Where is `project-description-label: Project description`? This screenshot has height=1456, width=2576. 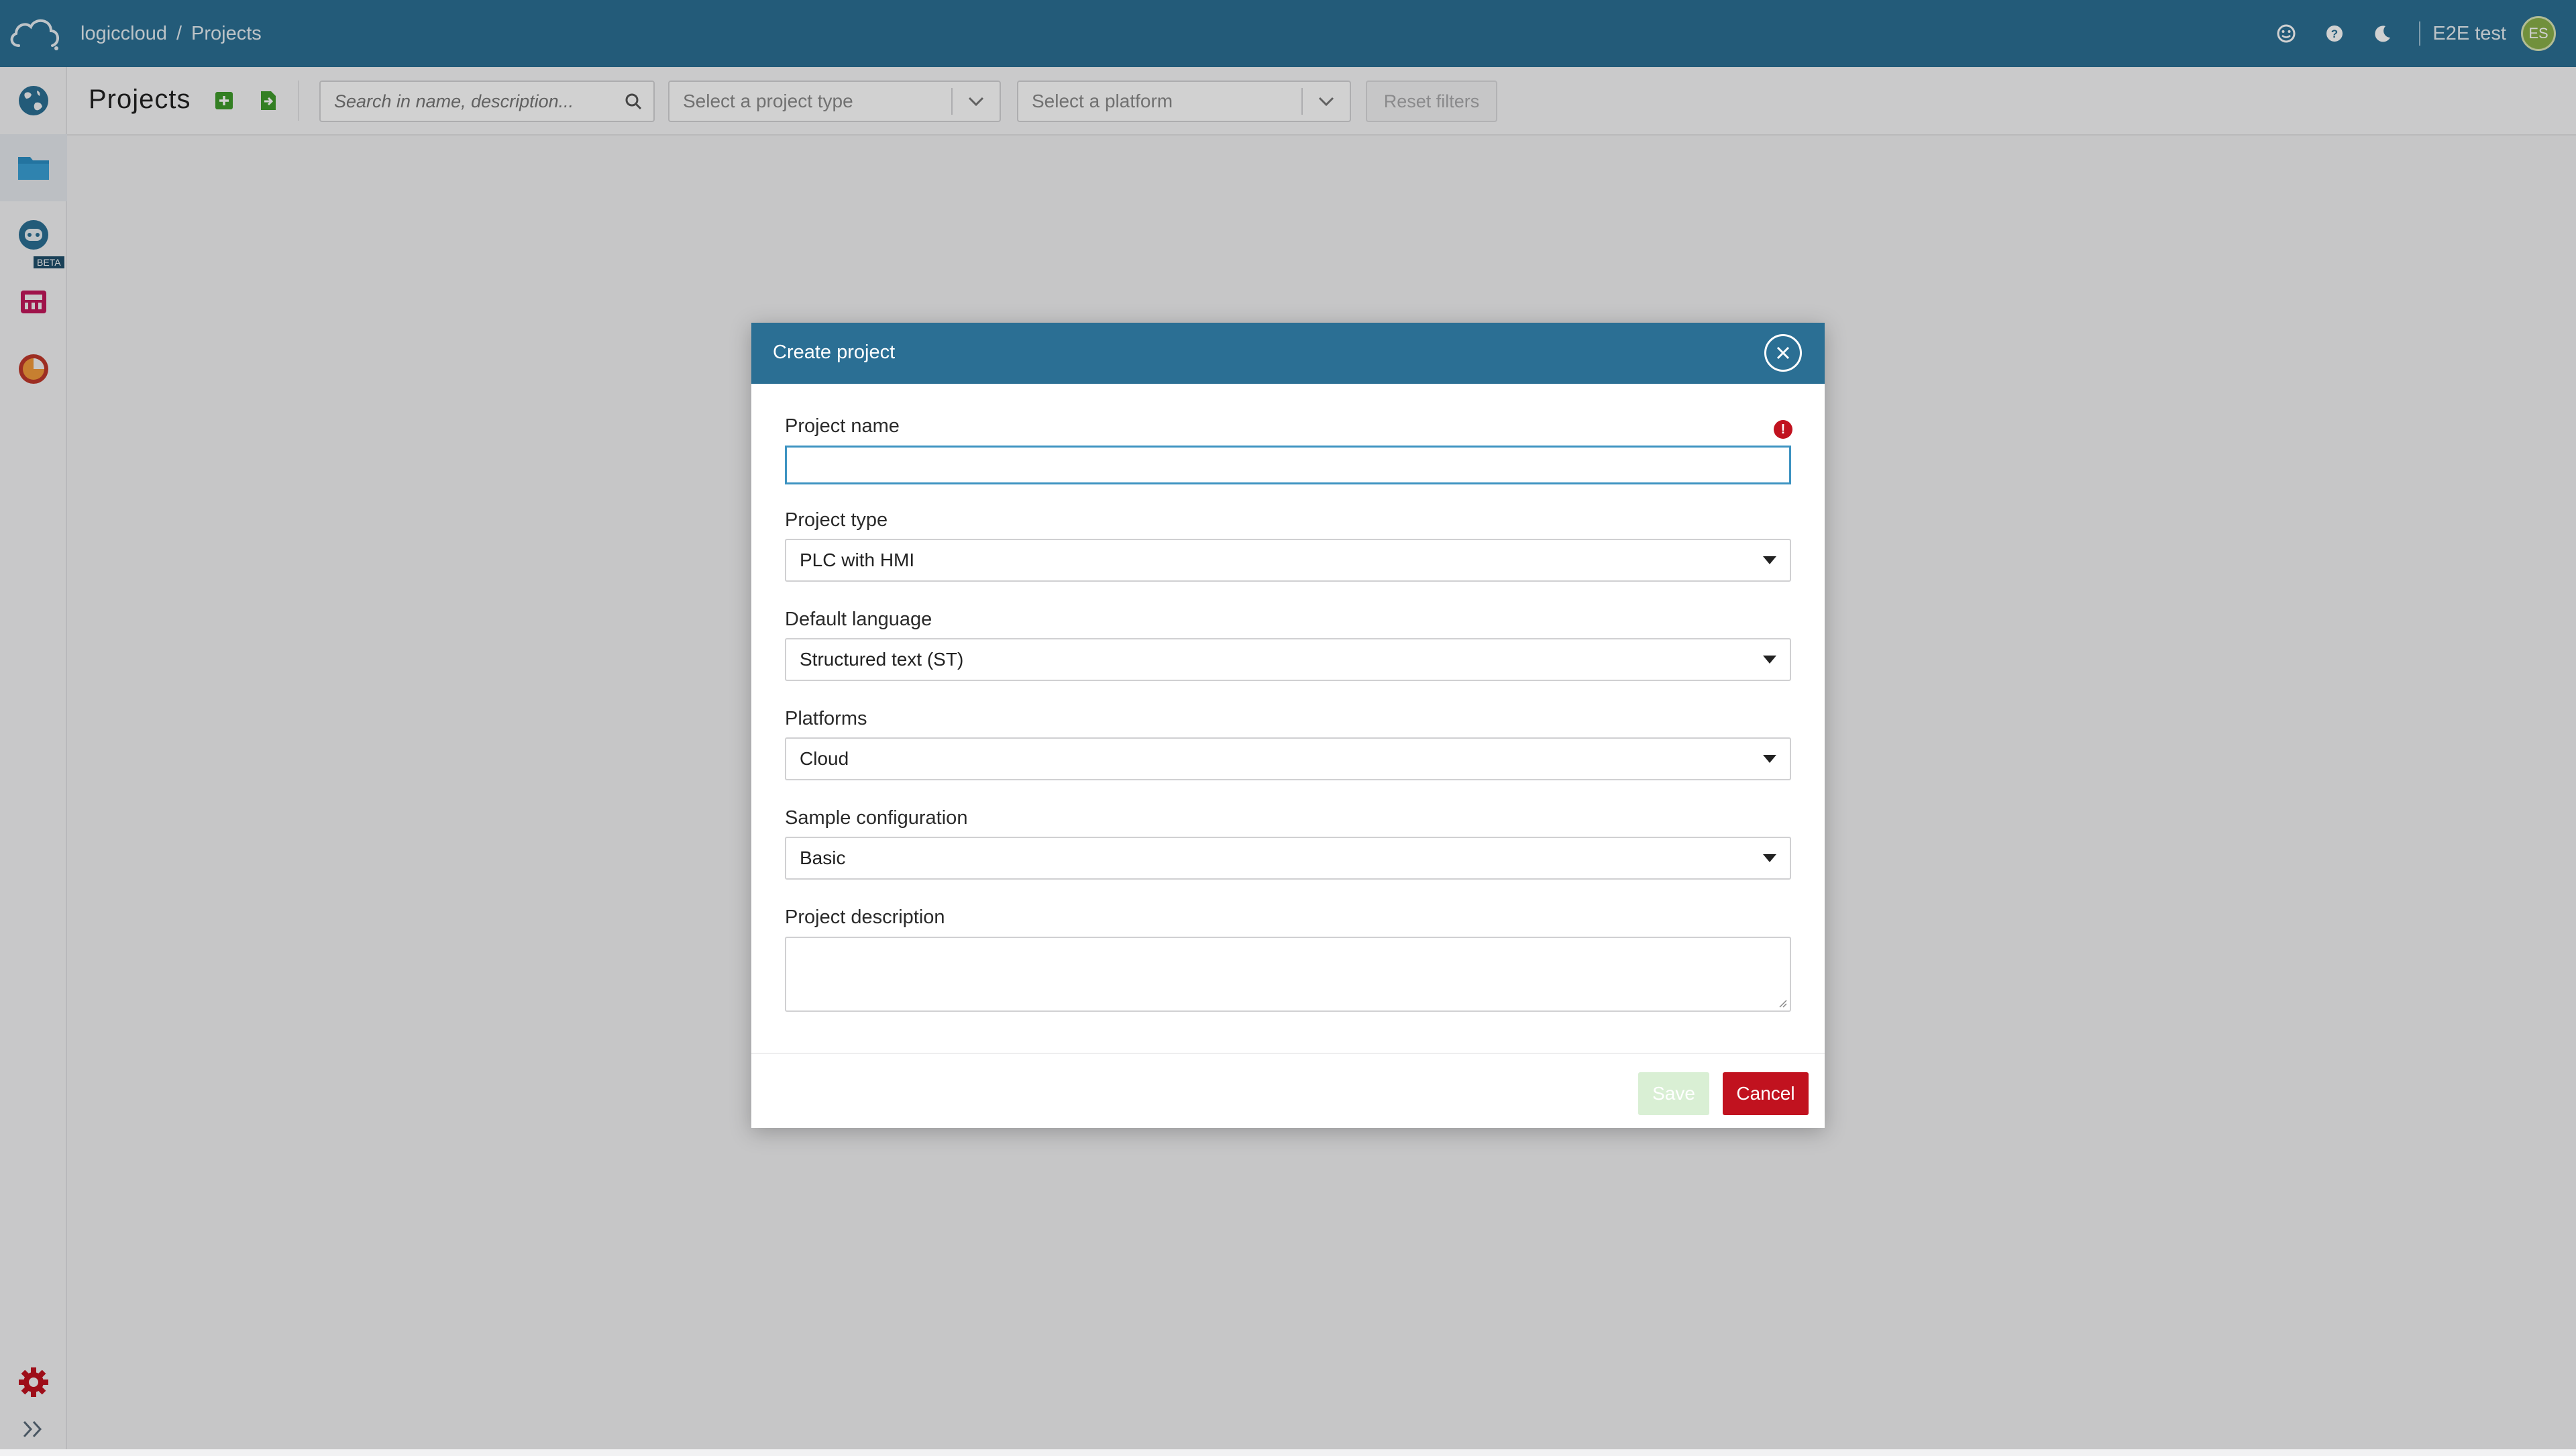 project-description-label: Project description is located at coordinates (865, 917).